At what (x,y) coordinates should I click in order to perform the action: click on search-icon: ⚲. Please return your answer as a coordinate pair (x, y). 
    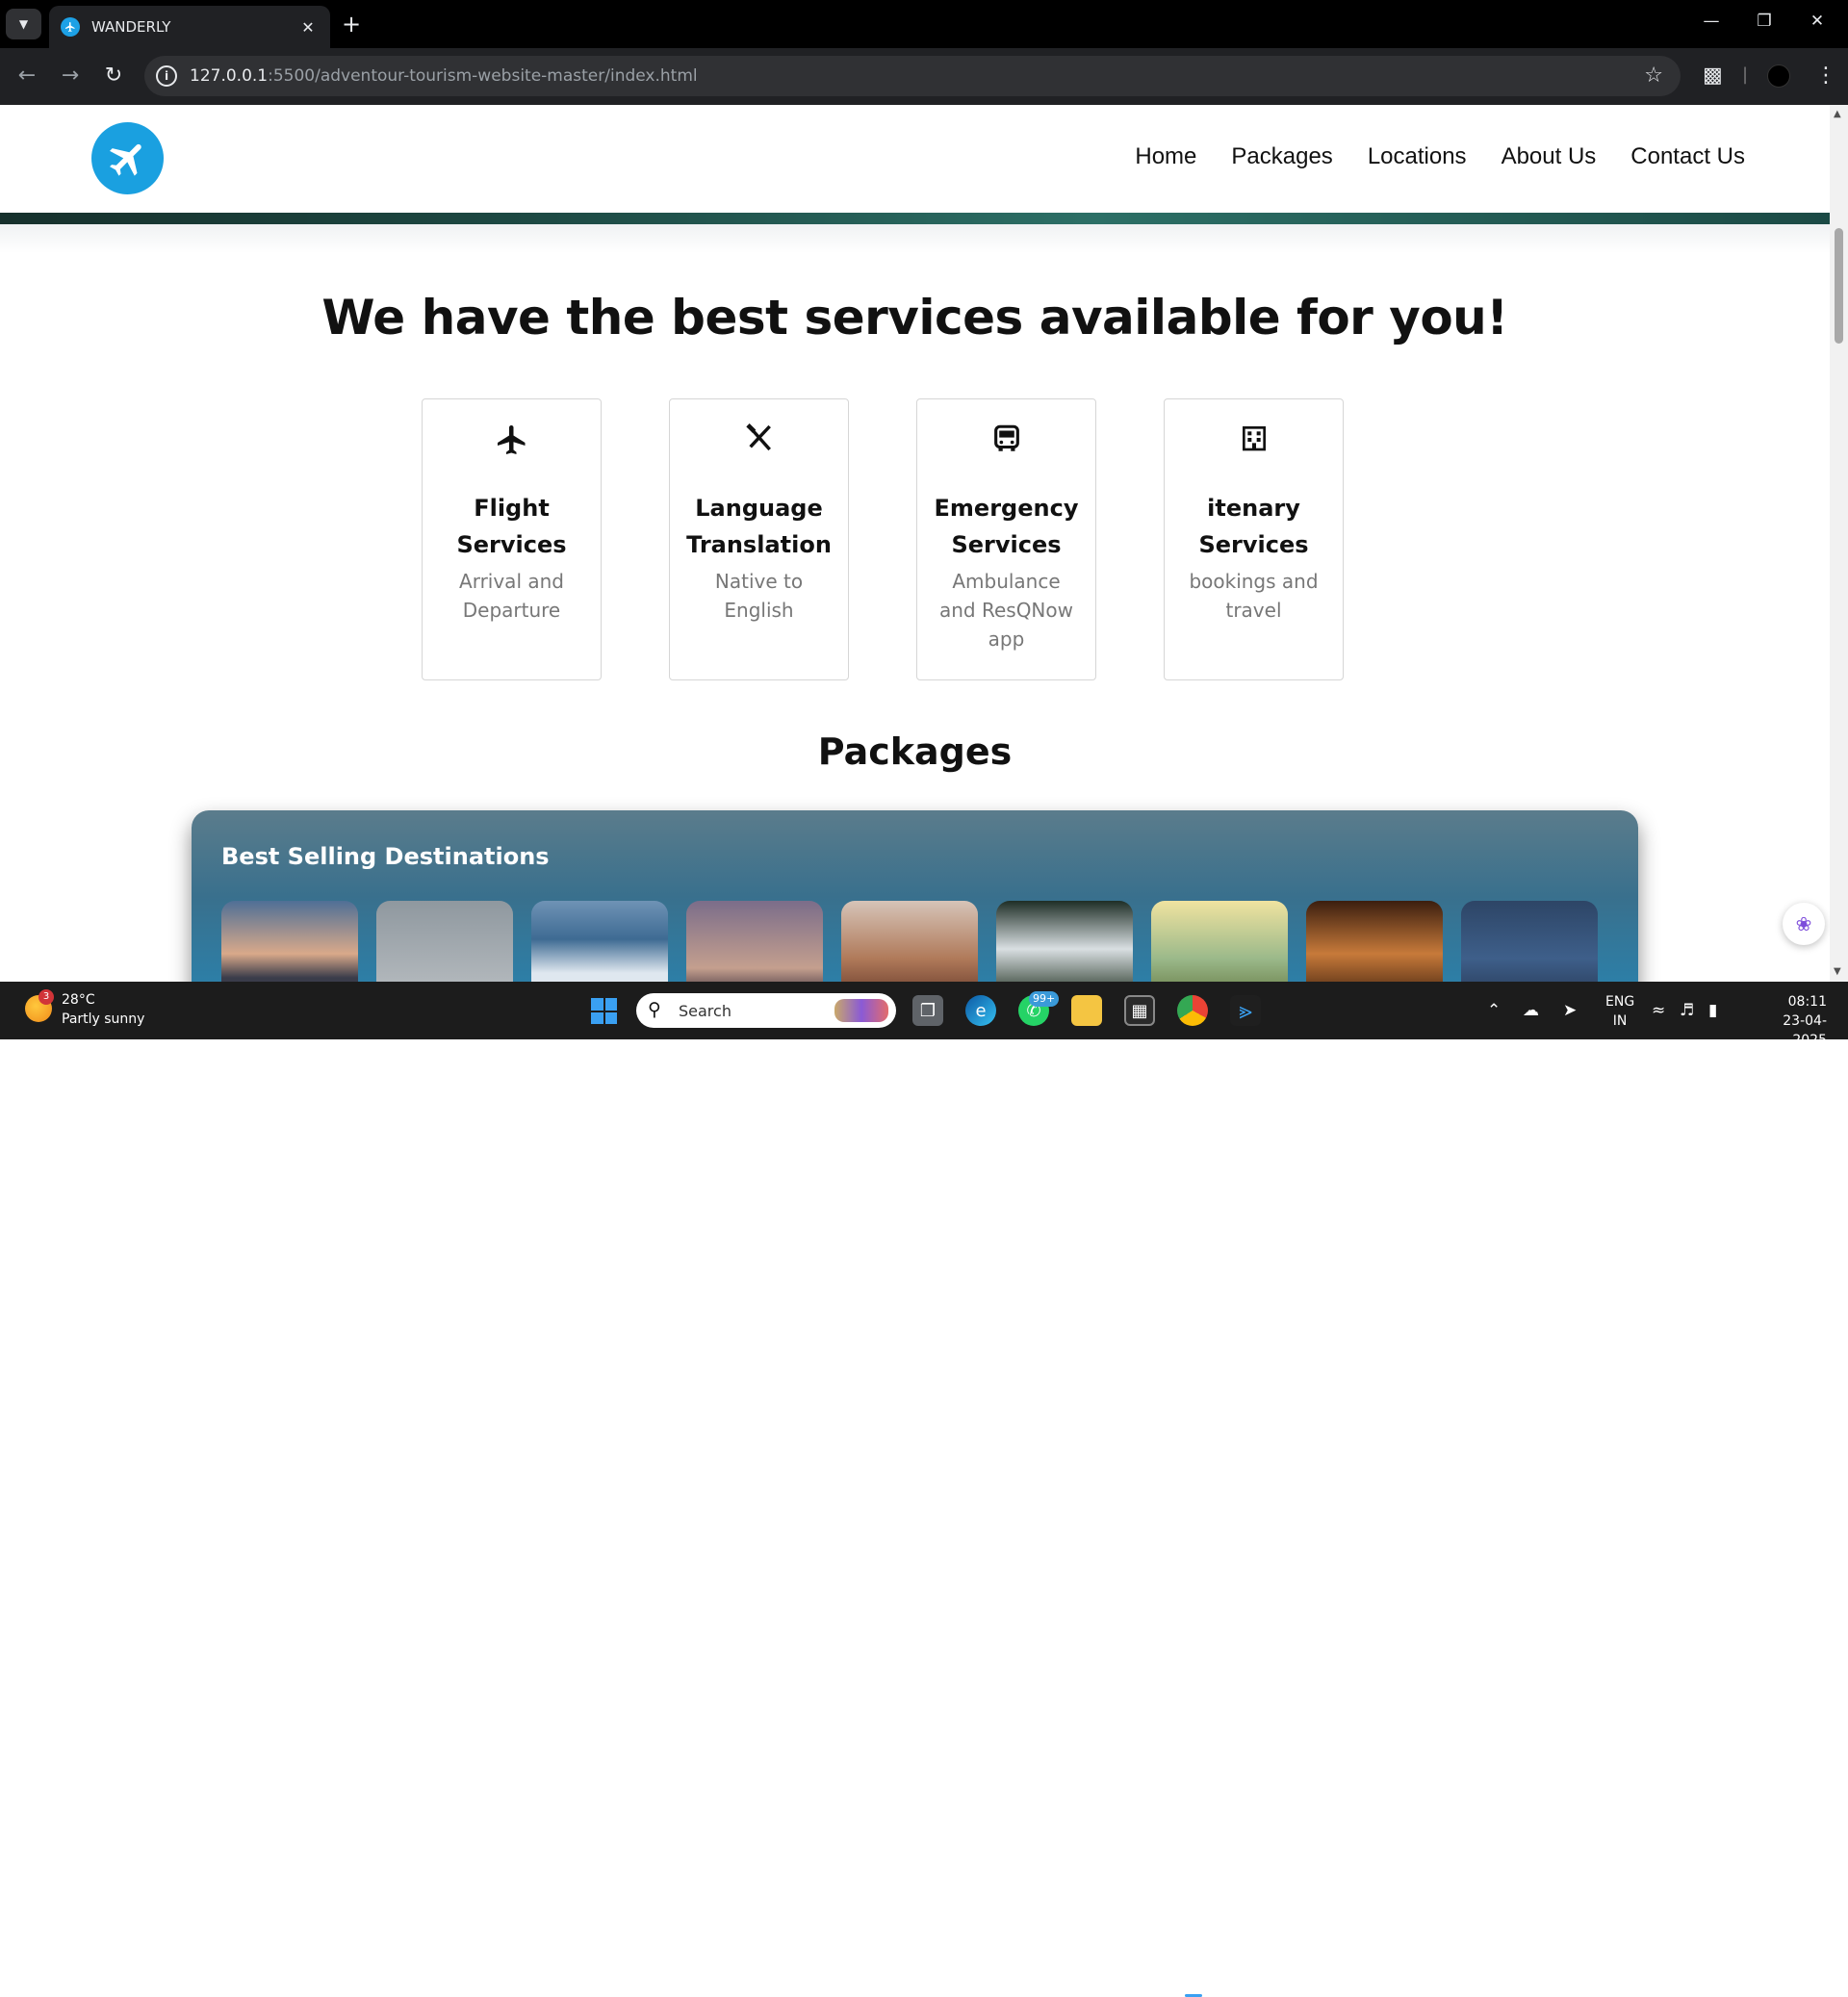
    Looking at the image, I should click on (654, 1010).